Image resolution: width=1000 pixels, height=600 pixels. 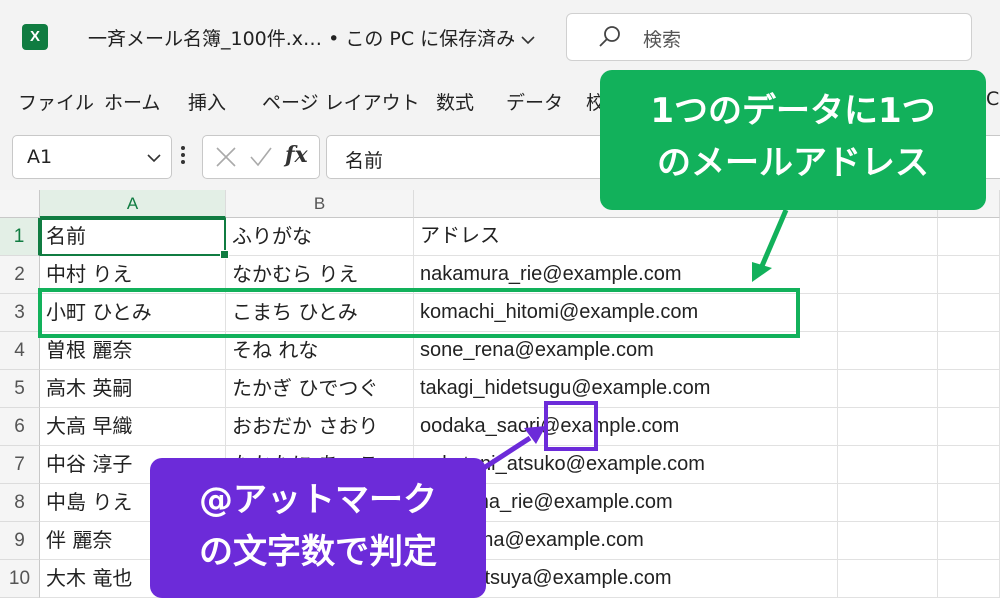 What do you see at coordinates (133, 204) in the screenshot?
I see `column-header-a: A` at bounding box center [133, 204].